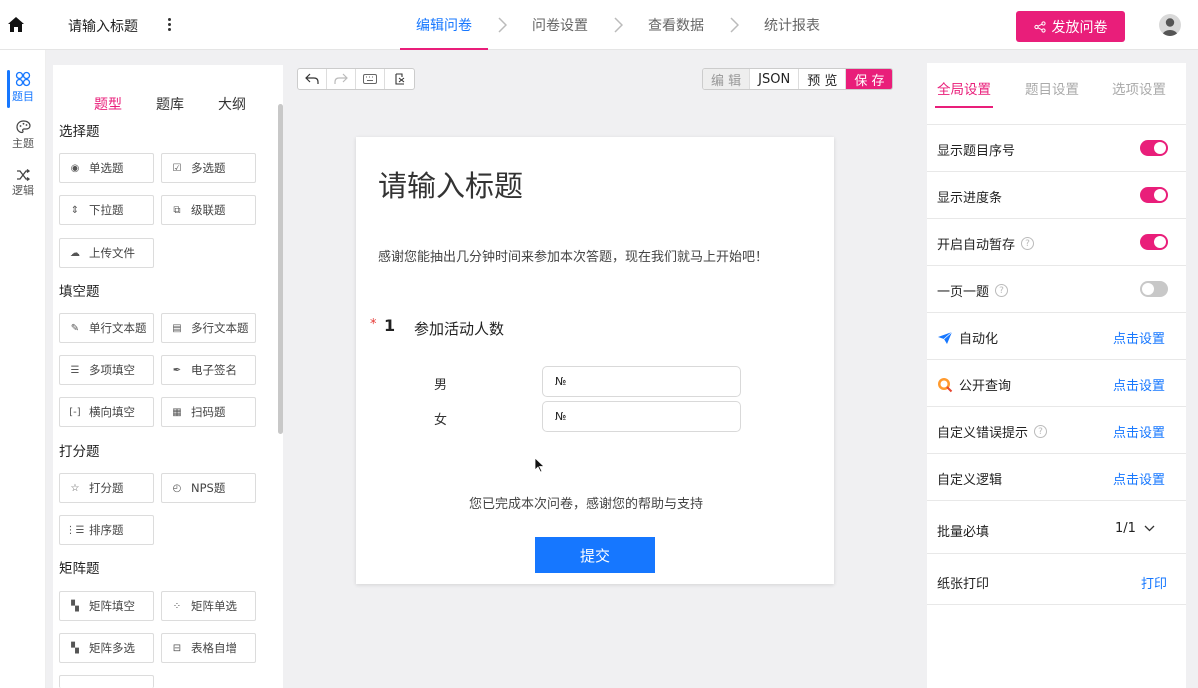  I want to click on add-multi-fill-button: ☰ 多项填空, so click(106, 370).